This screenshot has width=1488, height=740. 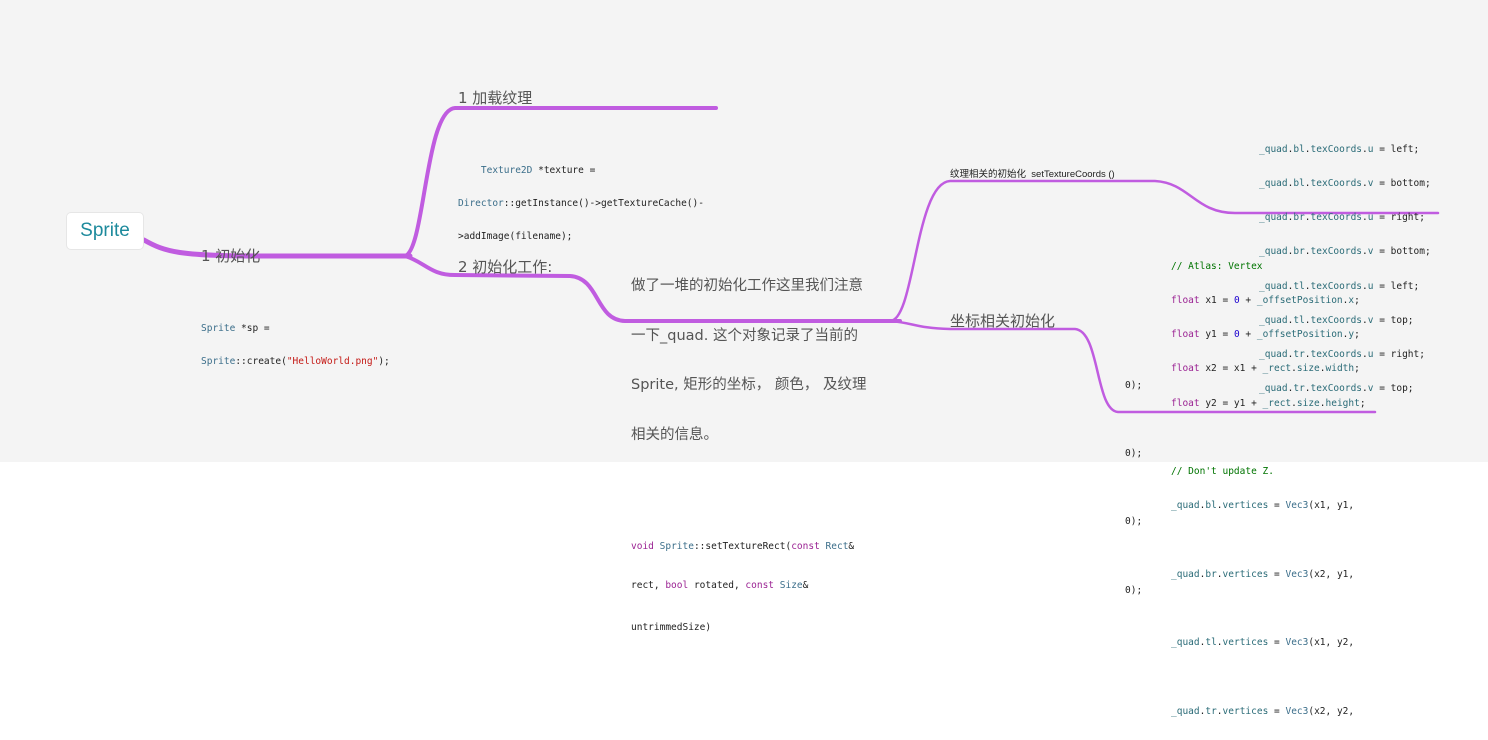 What do you see at coordinates (1342, 218) in the screenshot?
I see `code-line: _quad.br.texCoords.u = right;` at bounding box center [1342, 218].